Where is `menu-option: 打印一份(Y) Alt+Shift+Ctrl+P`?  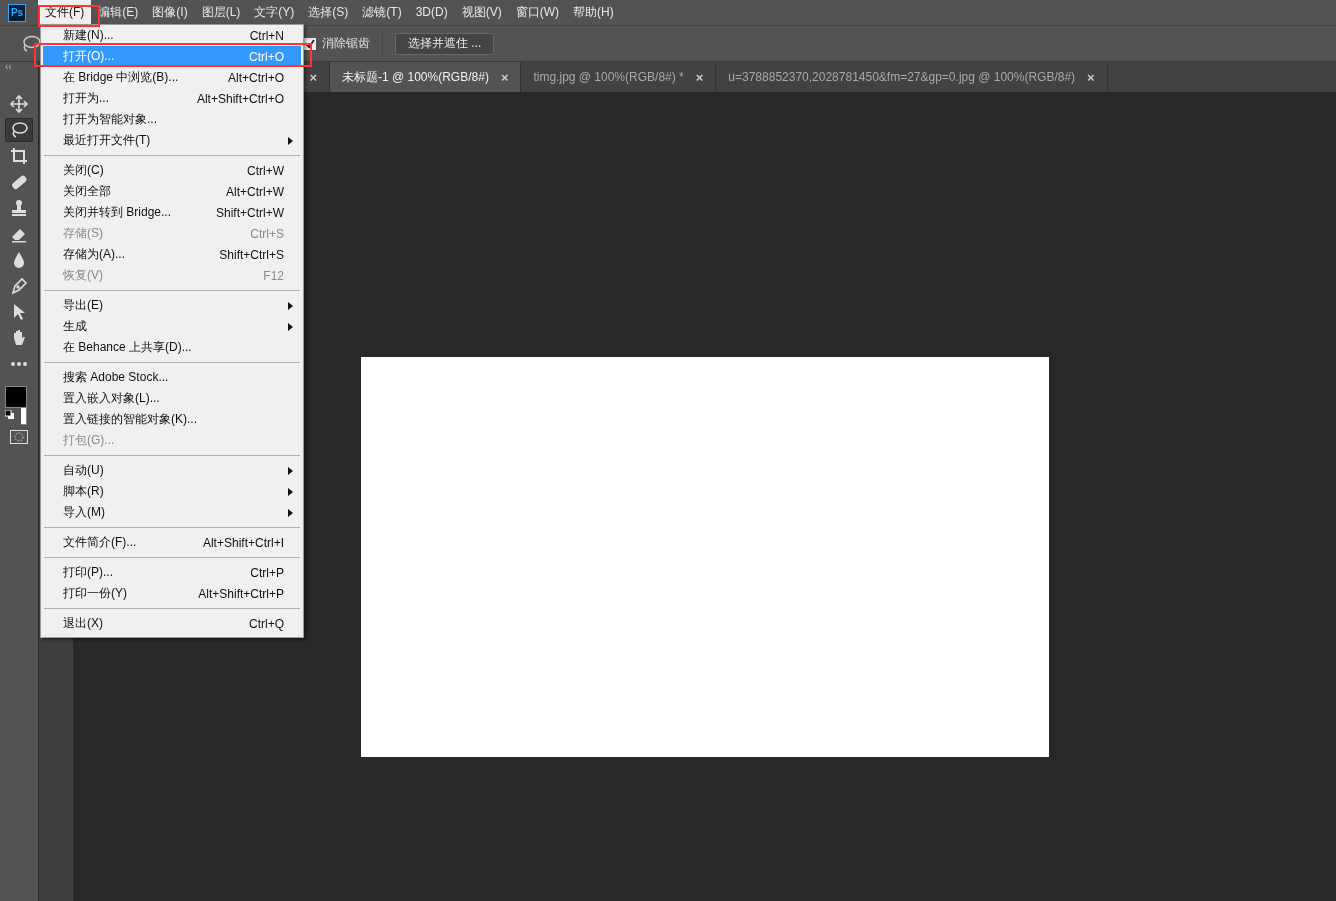
menu-option: 打印一份(Y) Alt+Shift+Ctrl+P is located at coordinates (172, 593).